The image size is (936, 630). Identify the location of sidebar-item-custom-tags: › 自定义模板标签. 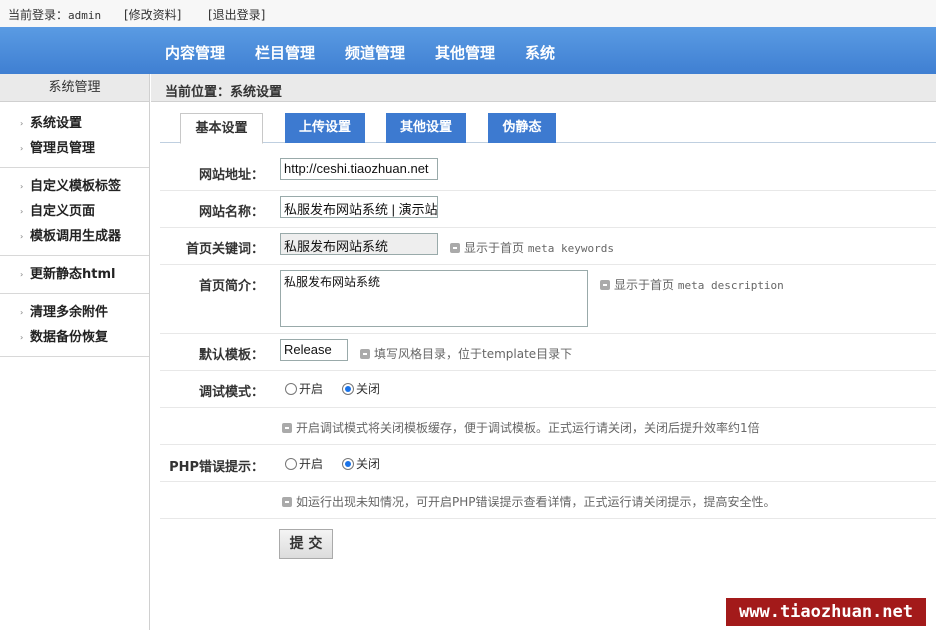
(74, 186).